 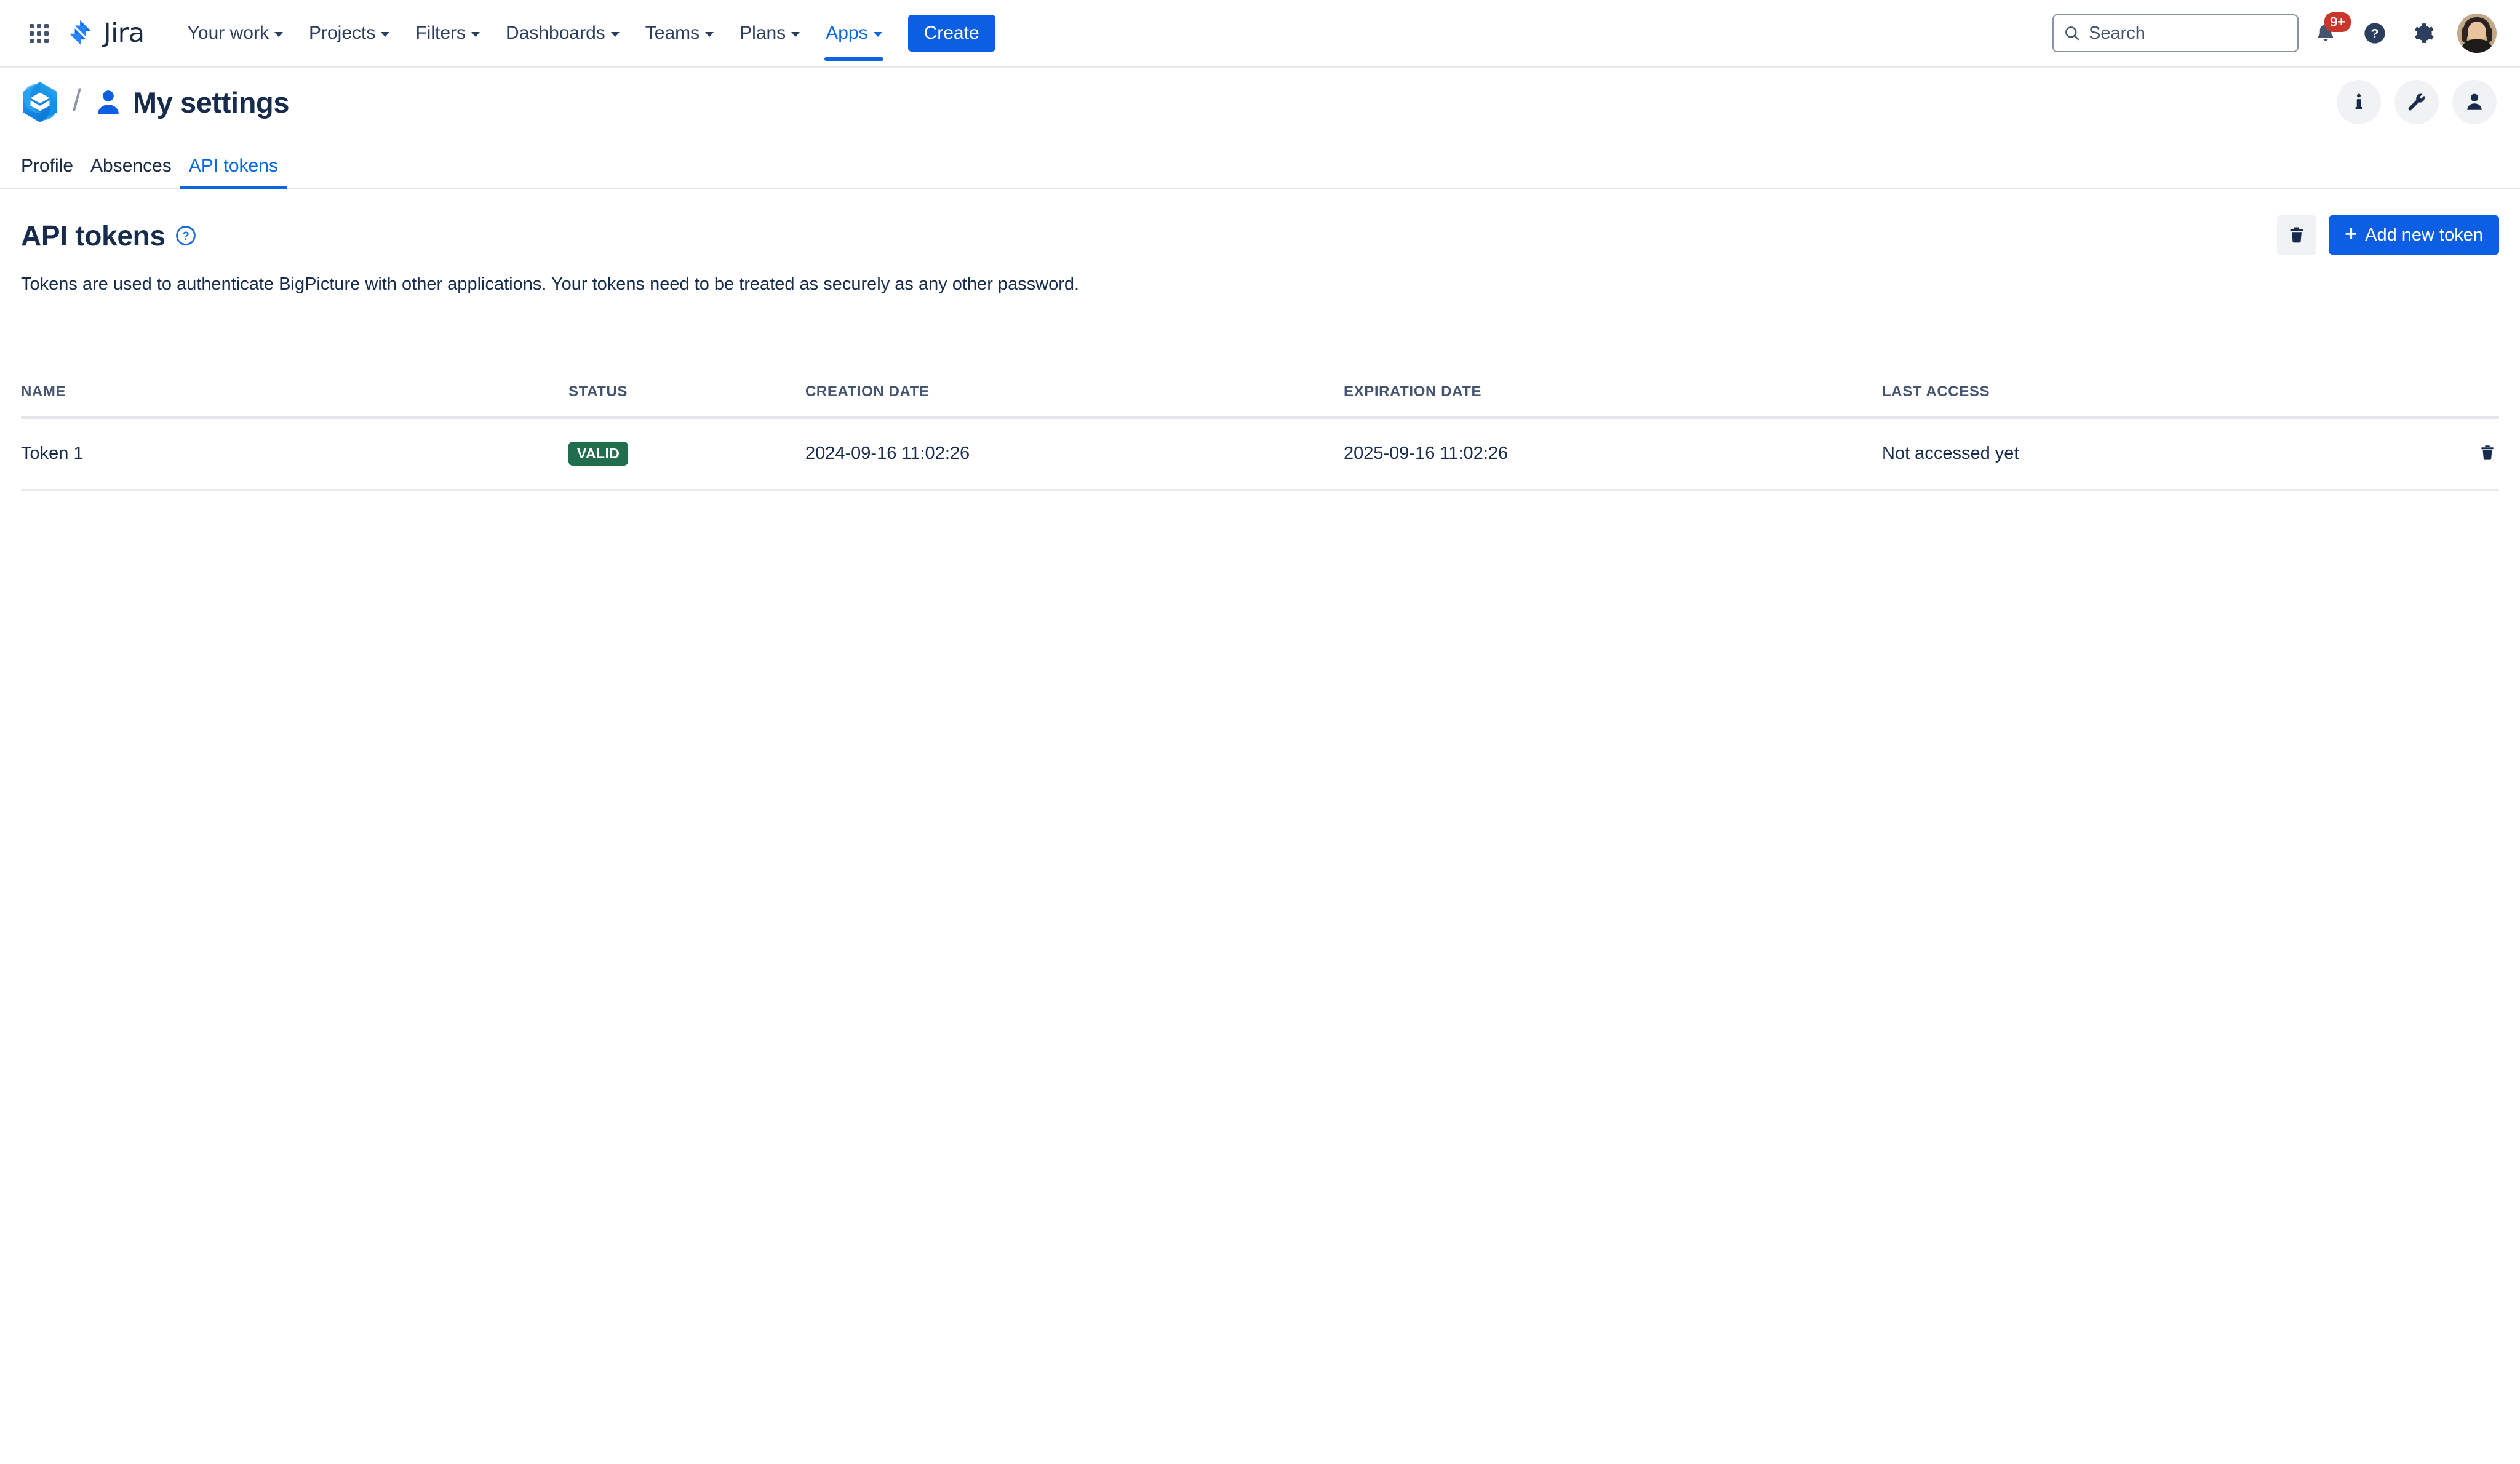 I want to click on info-icon, so click(x=2358, y=101).